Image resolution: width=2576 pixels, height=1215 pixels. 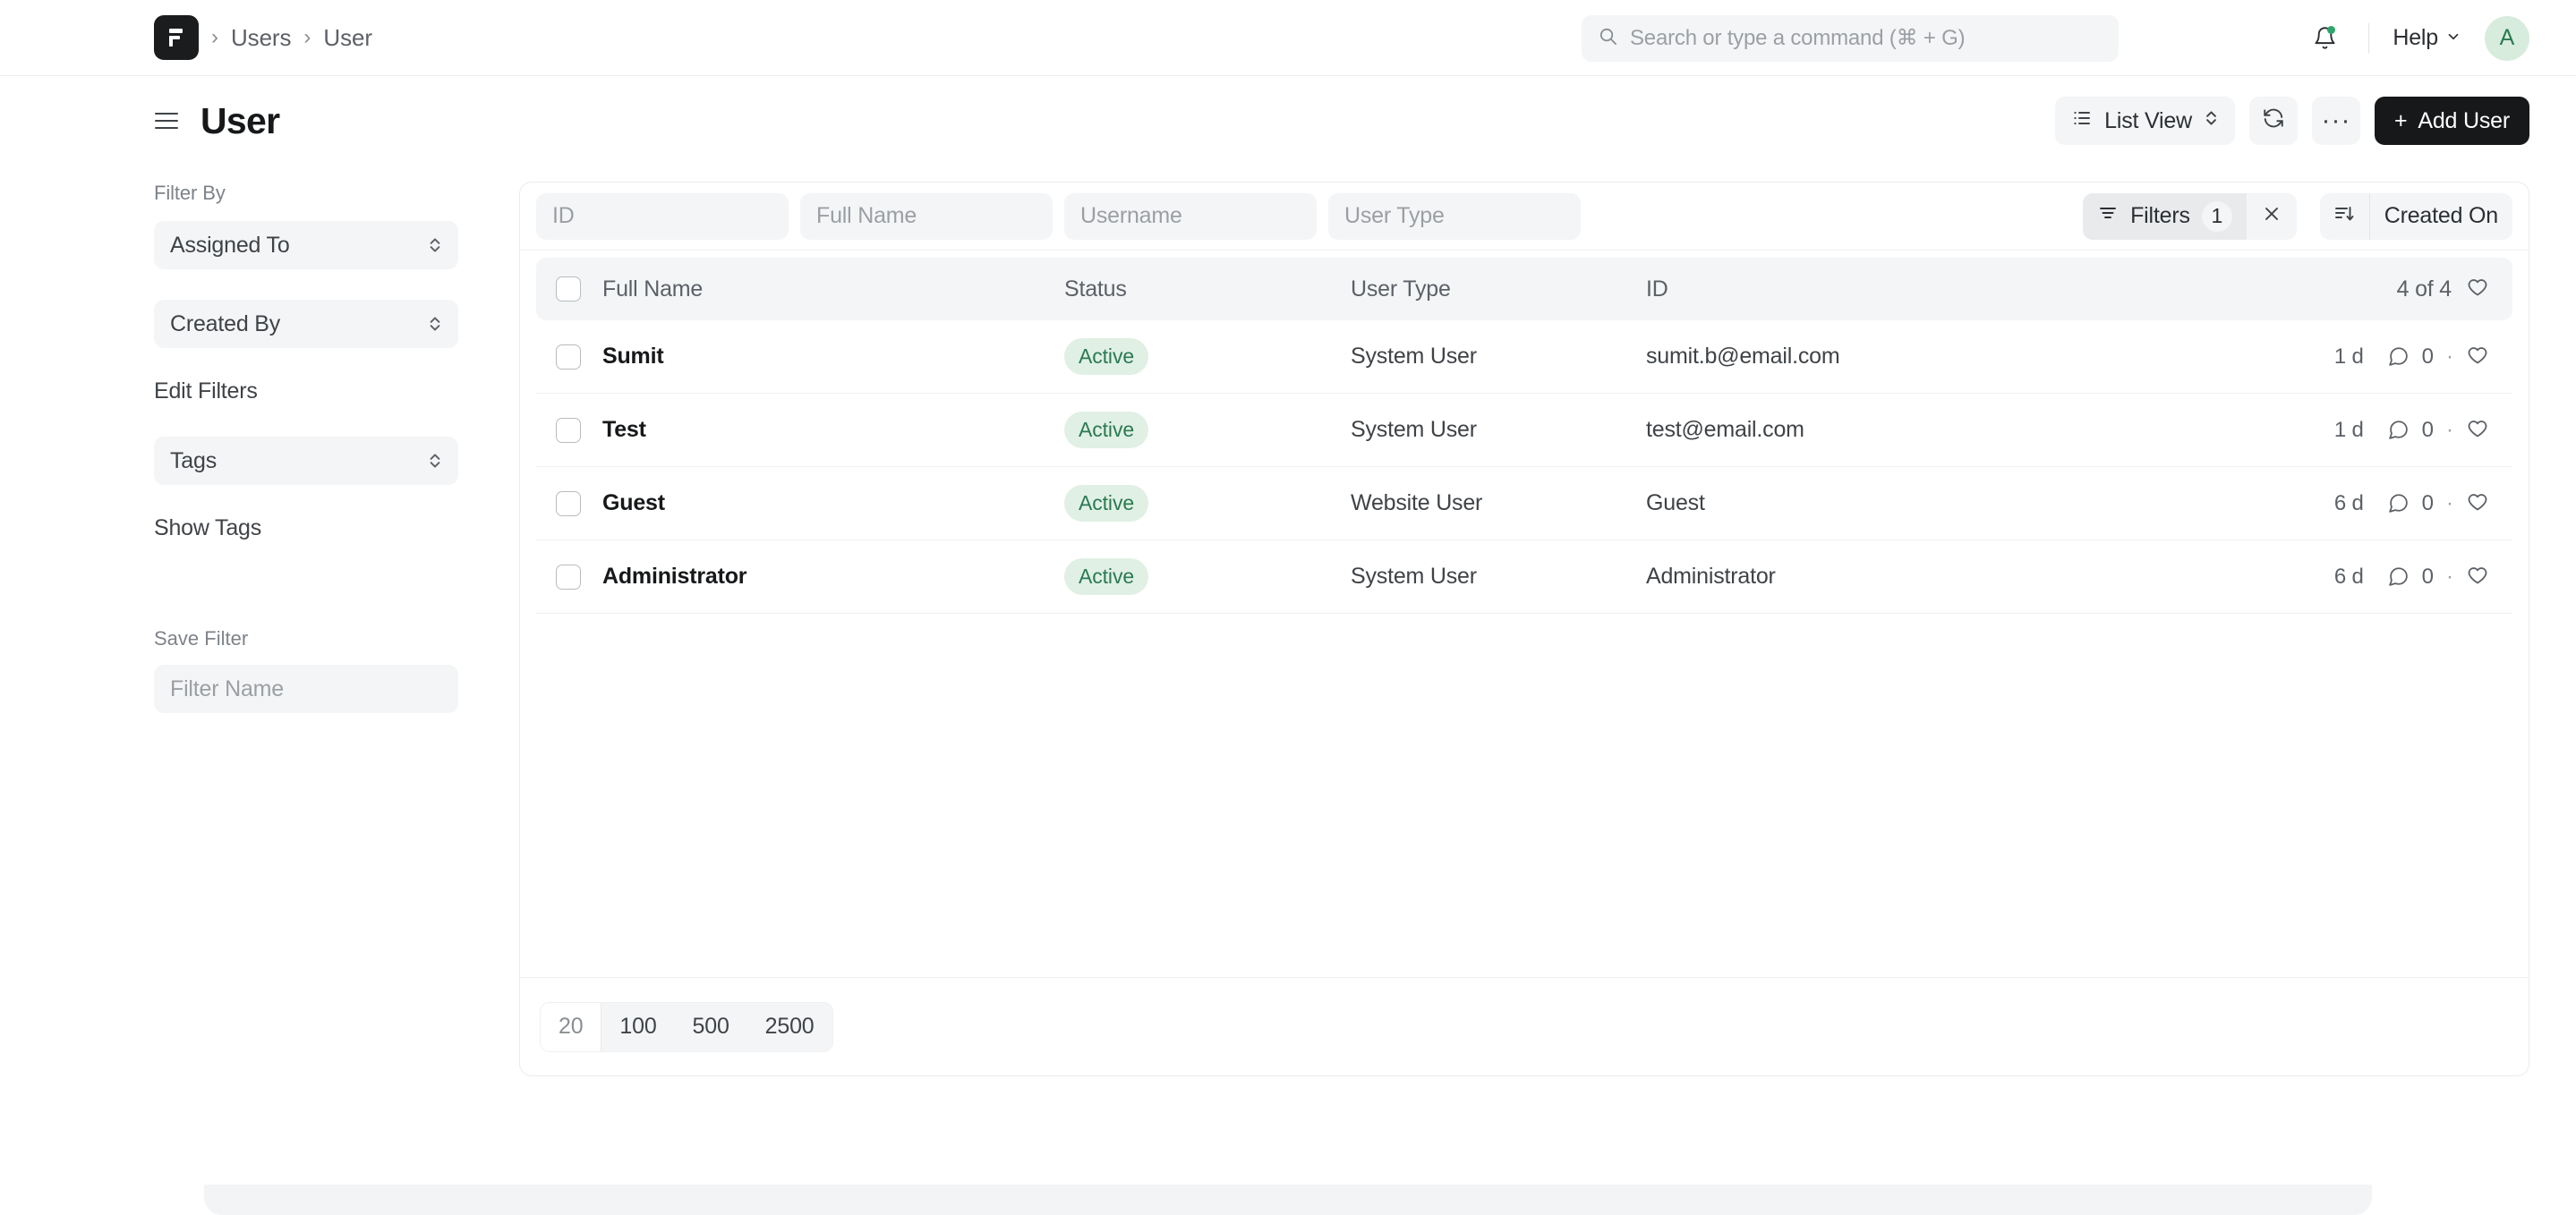 What do you see at coordinates (1990, 503) in the screenshot?
I see `cell-id: Guest` at bounding box center [1990, 503].